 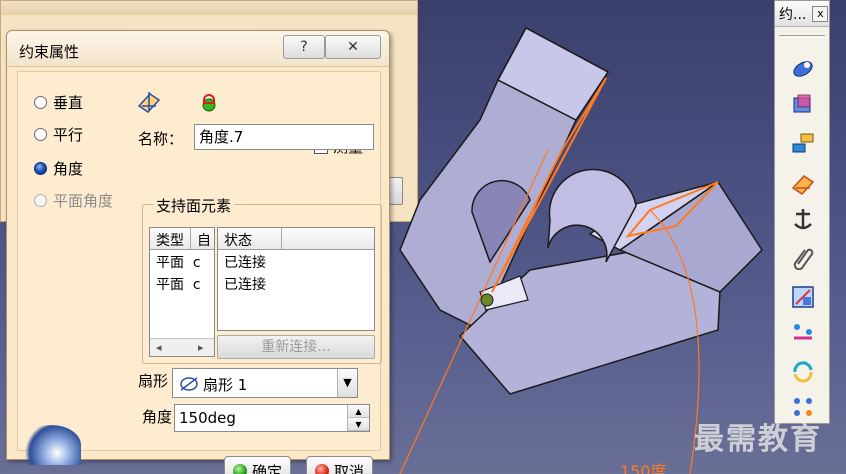 I want to click on option-angle: 角度, so click(x=58, y=168).